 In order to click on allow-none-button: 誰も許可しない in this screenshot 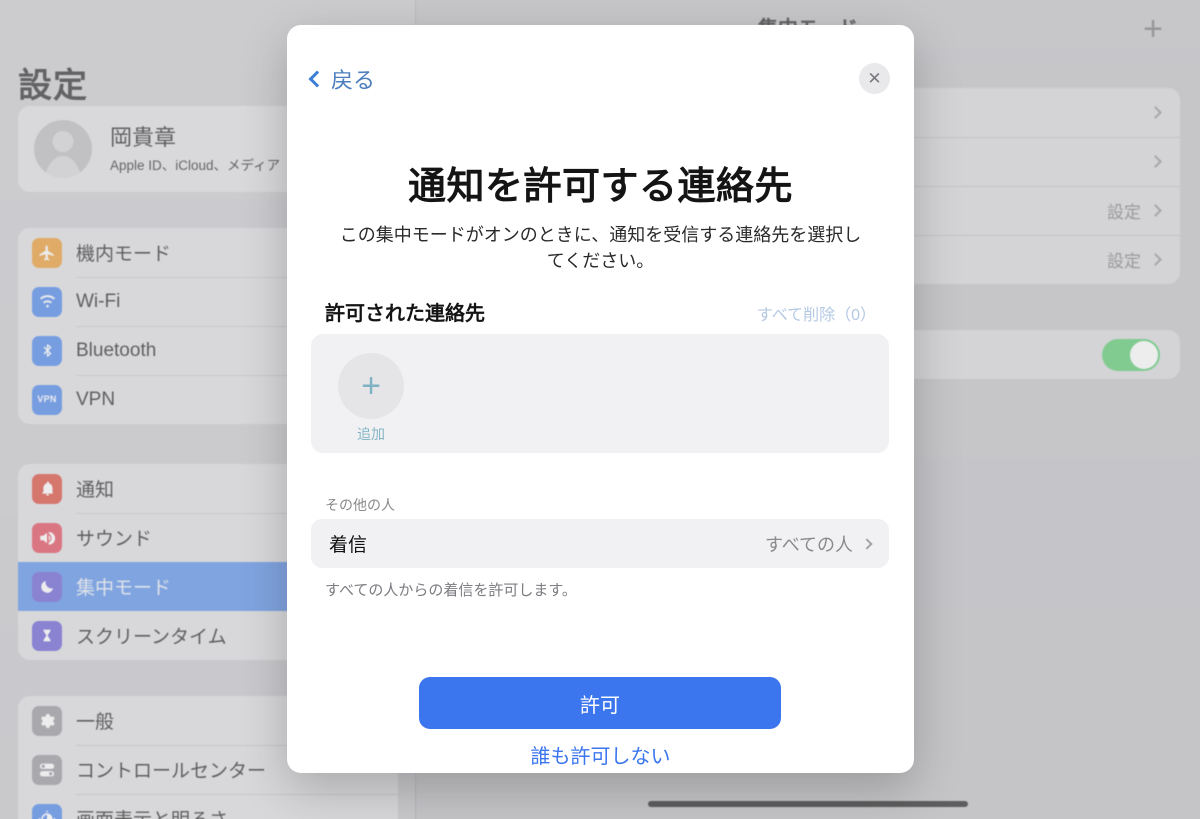, I will do `click(600, 754)`.